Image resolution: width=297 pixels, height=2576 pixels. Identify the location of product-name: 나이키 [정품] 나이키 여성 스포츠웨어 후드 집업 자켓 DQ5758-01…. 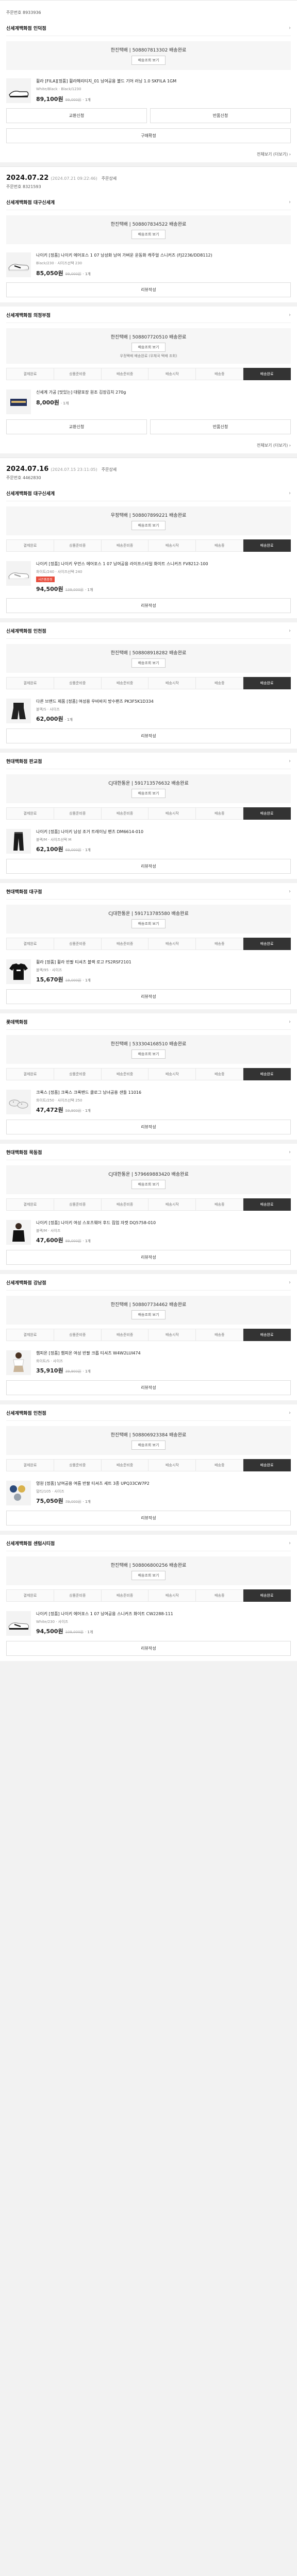
(164, 1223).